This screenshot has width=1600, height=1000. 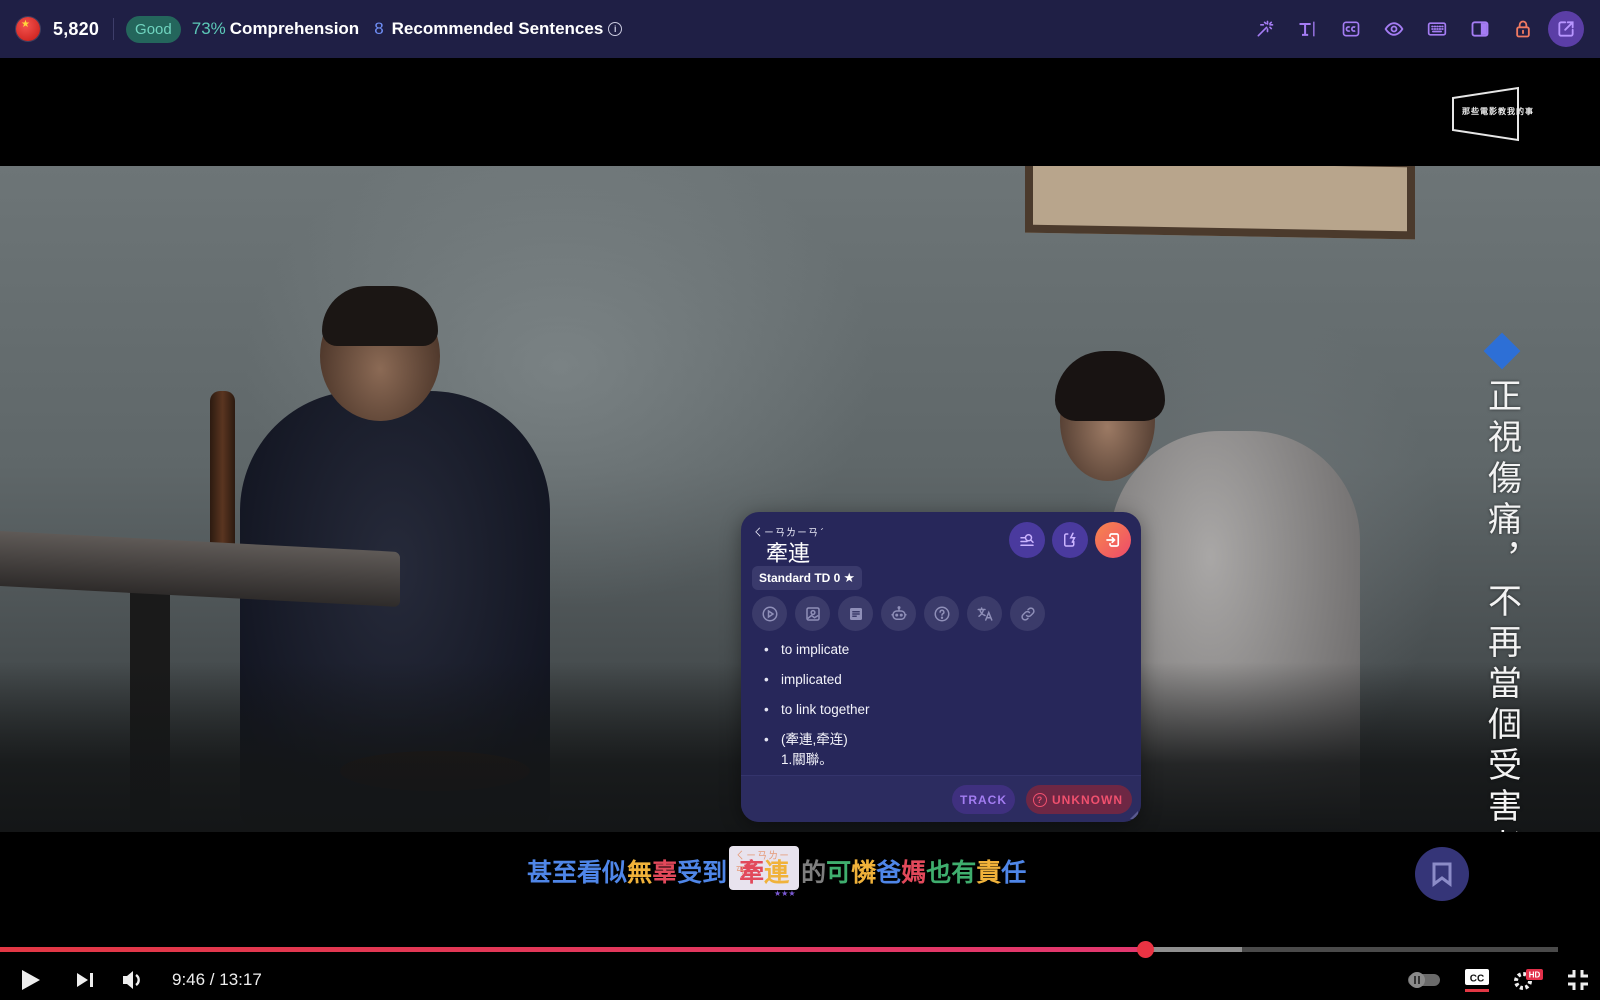 I want to click on progress-bar, so click(x=779, y=949).